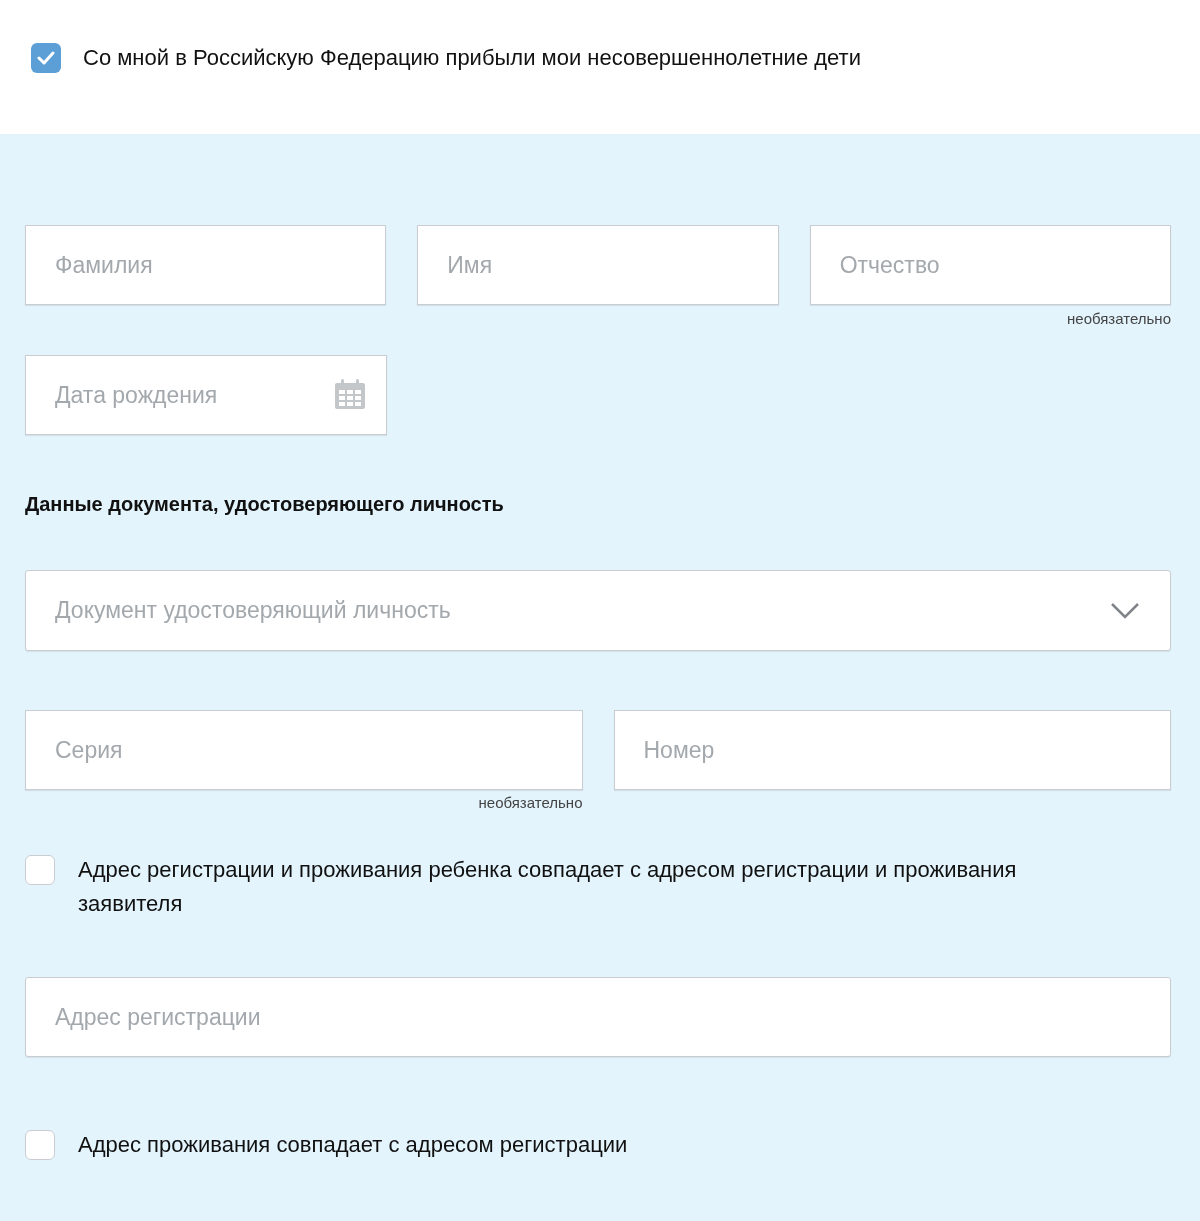 The image size is (1200, 1221). Describe the element at coordinates (598, 1017) in the screenshot. I see `text-field: Адрес регистрации` at that location.